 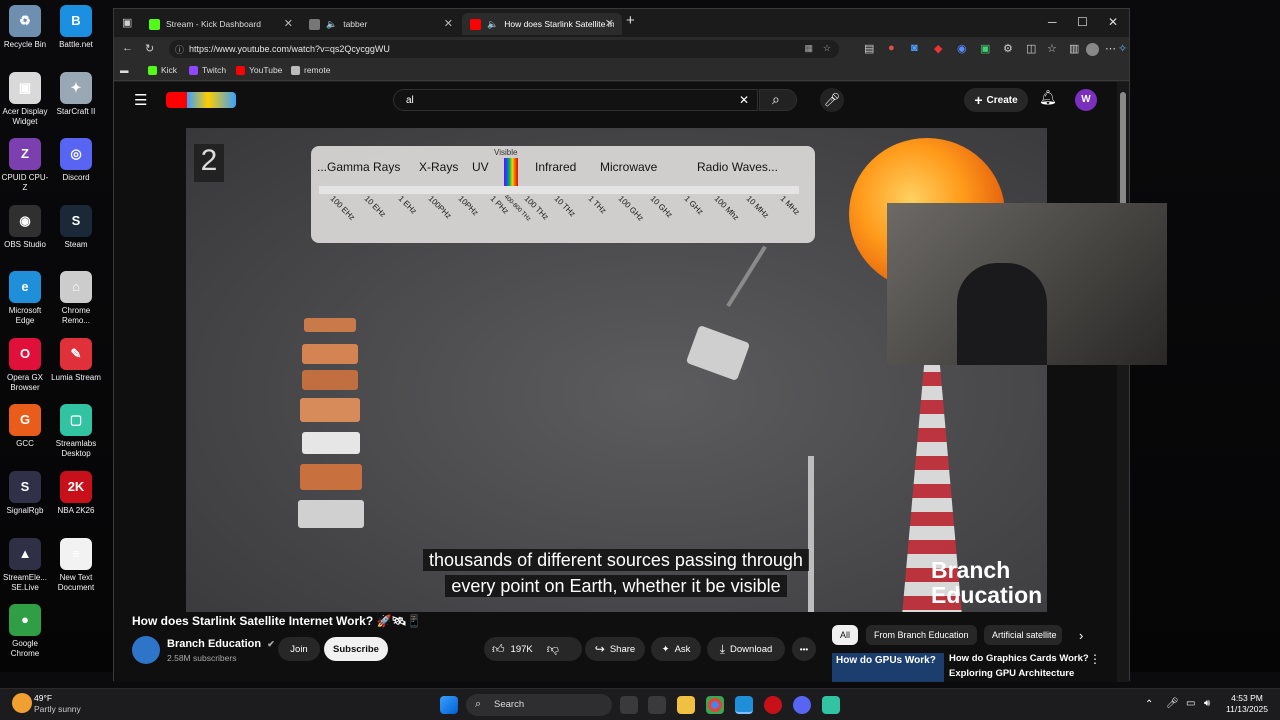 What do you see at coordinates (996, 100) in the screenshot?
I see `create-button: + Create` at bounding box center [996, 100].